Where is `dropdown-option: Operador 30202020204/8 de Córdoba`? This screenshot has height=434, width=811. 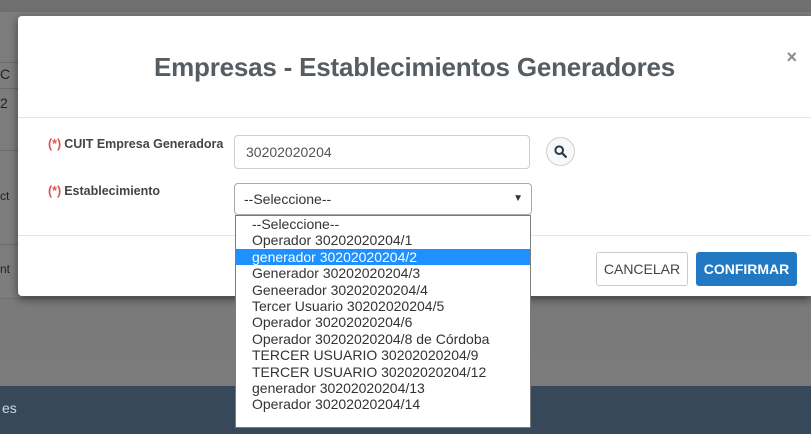
dropdown-option: Operador 30202020204/8 de Córdoba is located at coordinates (383, 339).